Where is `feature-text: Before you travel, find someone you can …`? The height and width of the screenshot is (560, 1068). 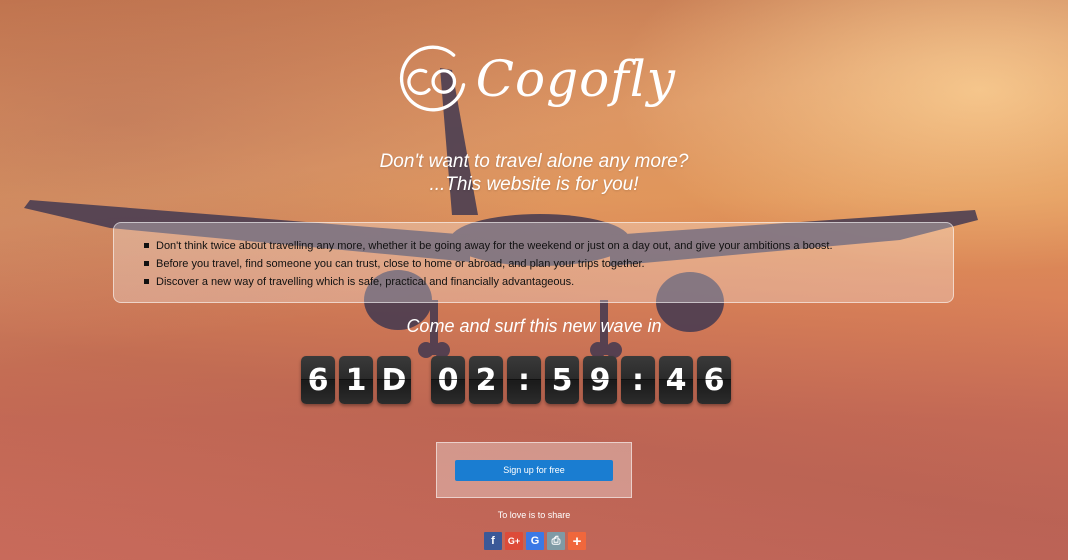
feature-text: Before you travel, find someone you can … is located at coordinates (400, 264).